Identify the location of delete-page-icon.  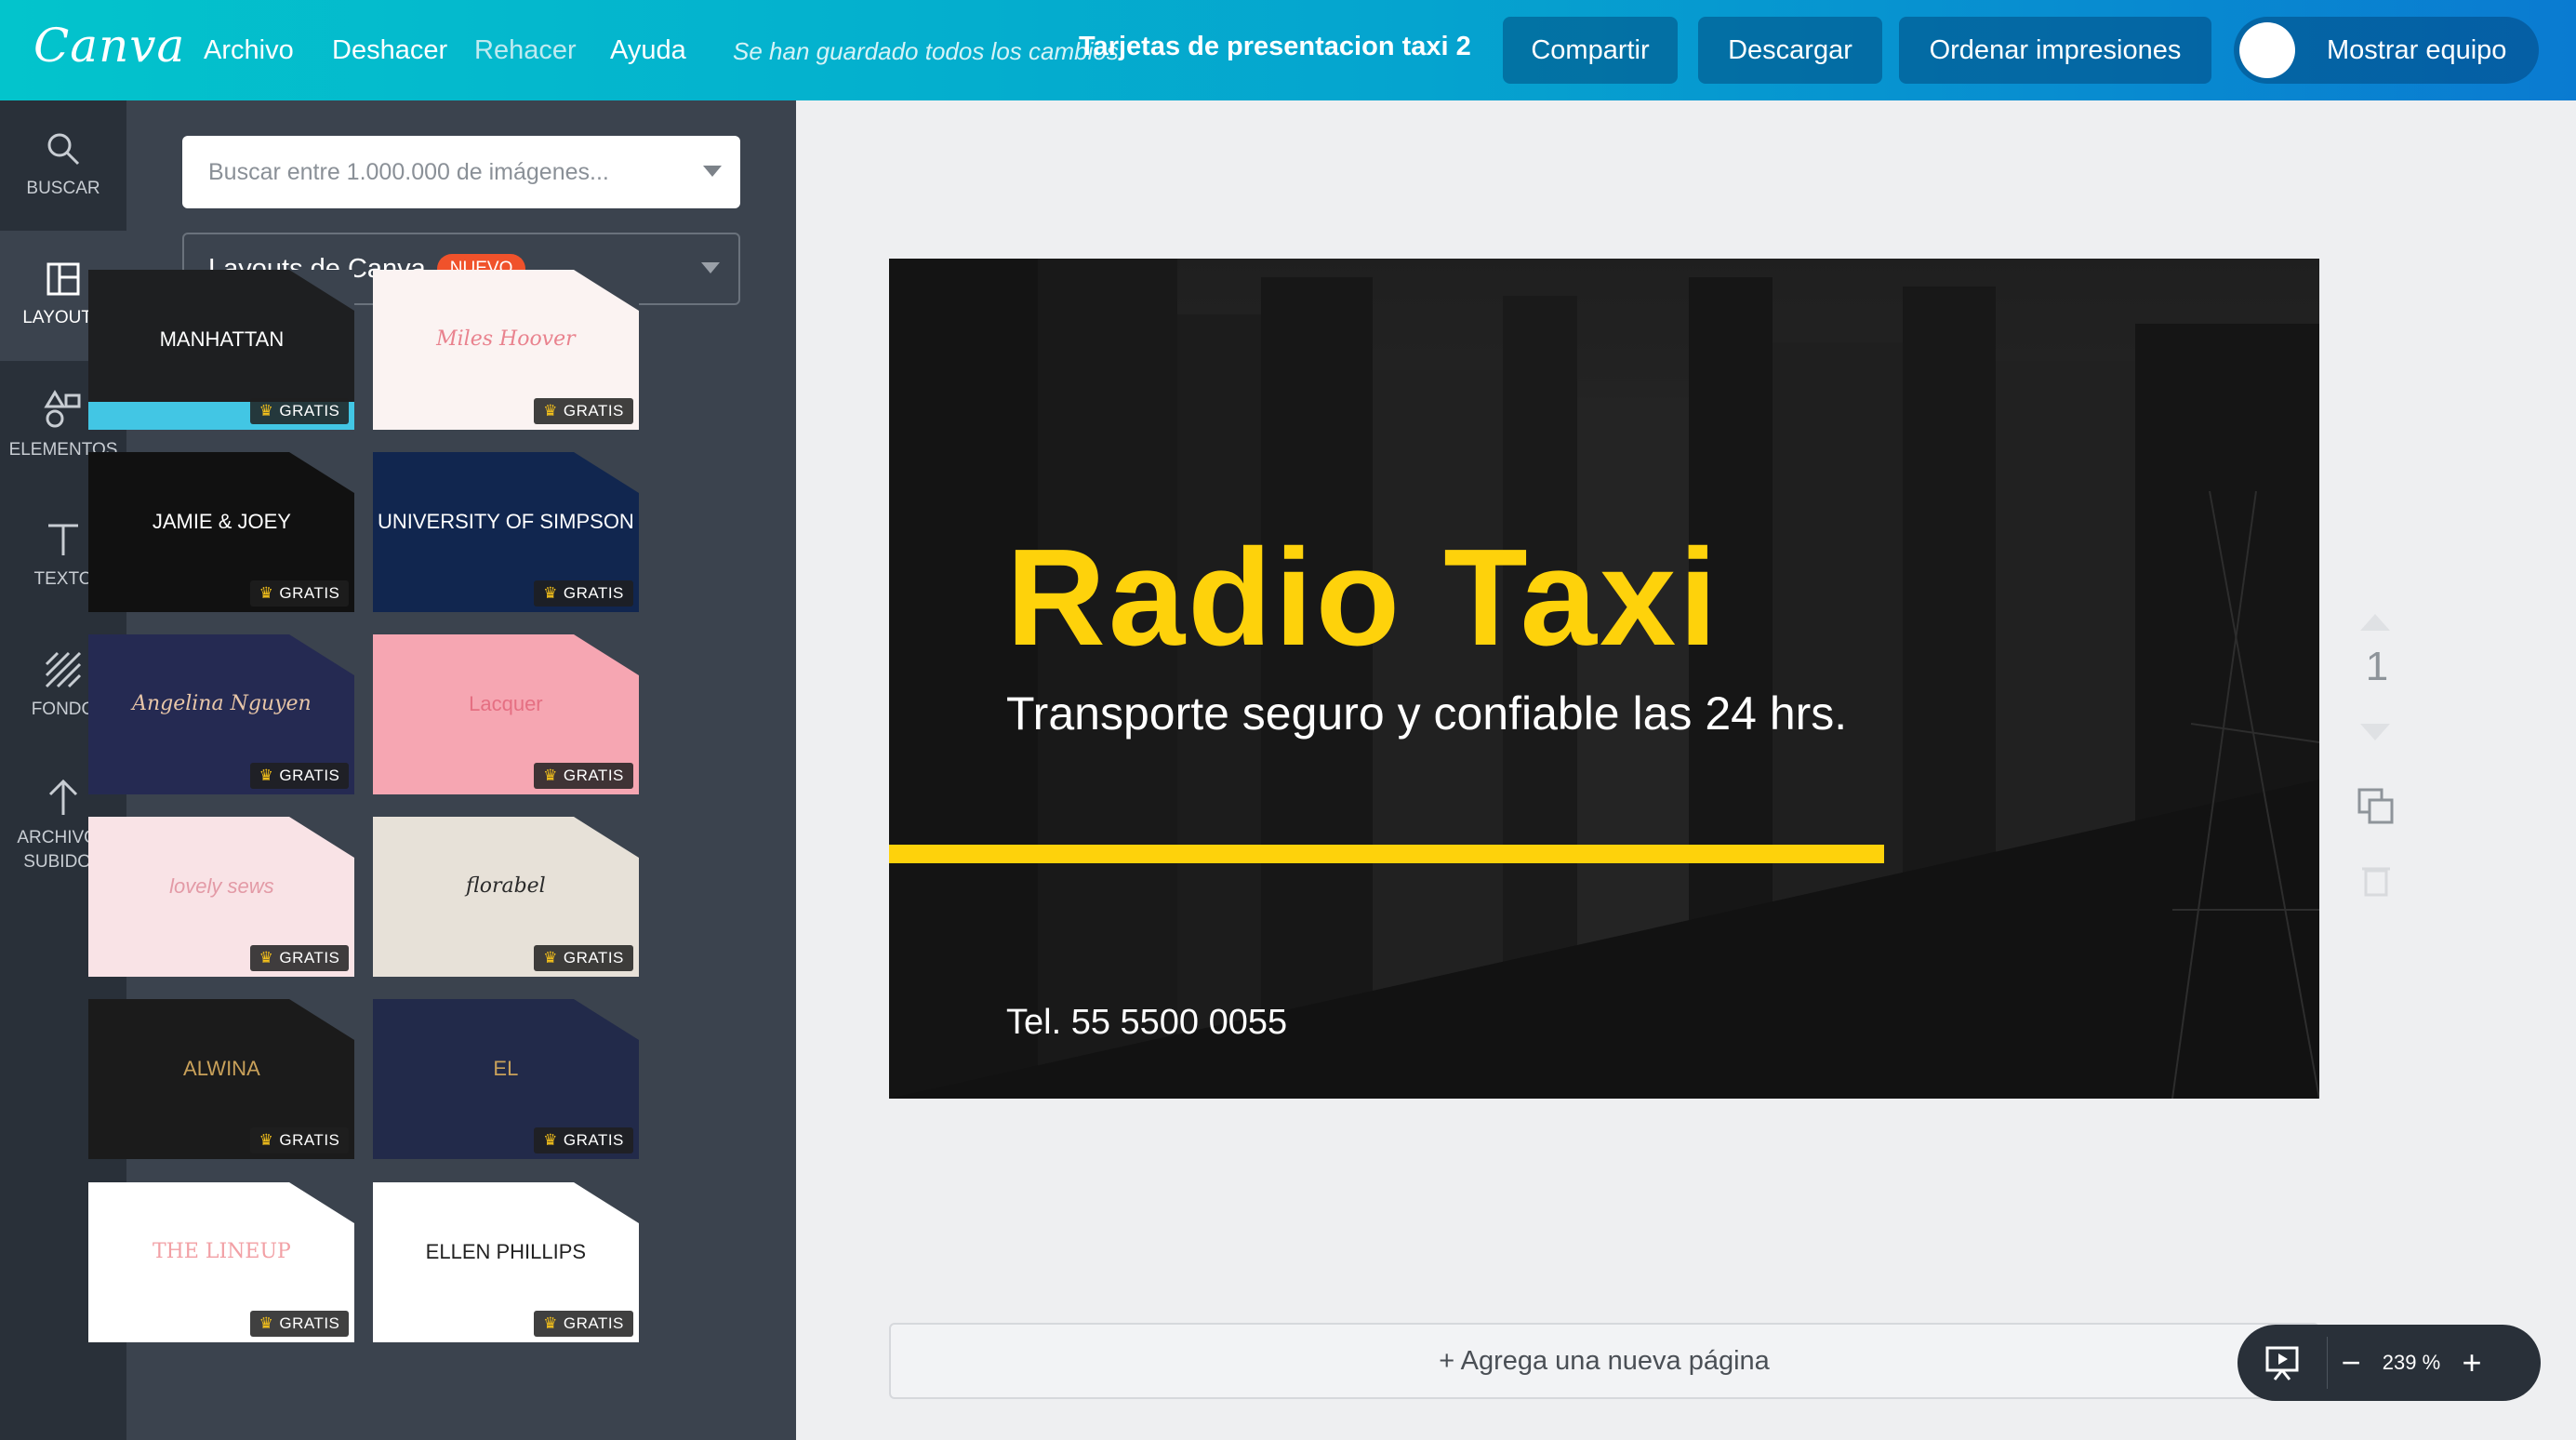
(2376, 880).